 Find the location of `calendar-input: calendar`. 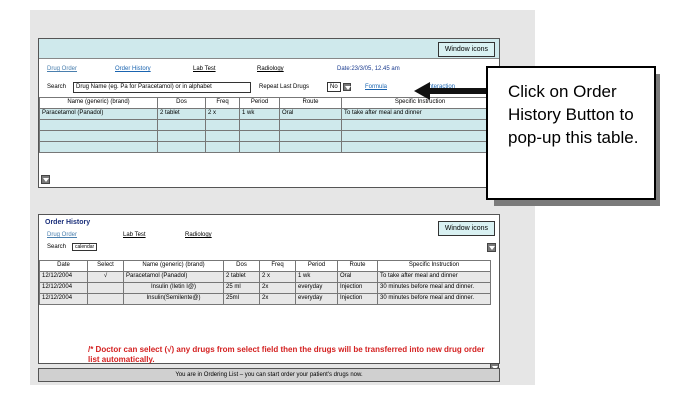

calendar-input: calendar is located at coordinates (85, 247).